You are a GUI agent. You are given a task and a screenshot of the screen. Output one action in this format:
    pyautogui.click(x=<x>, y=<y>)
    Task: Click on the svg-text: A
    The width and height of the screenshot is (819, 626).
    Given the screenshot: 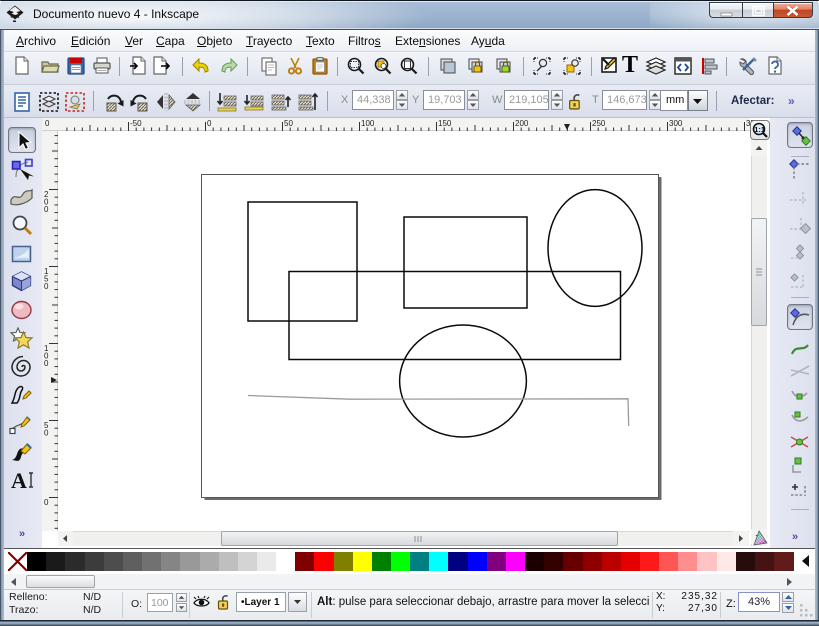 What is the action you would take?
    pyautogui.click(x=19, y=480)
    